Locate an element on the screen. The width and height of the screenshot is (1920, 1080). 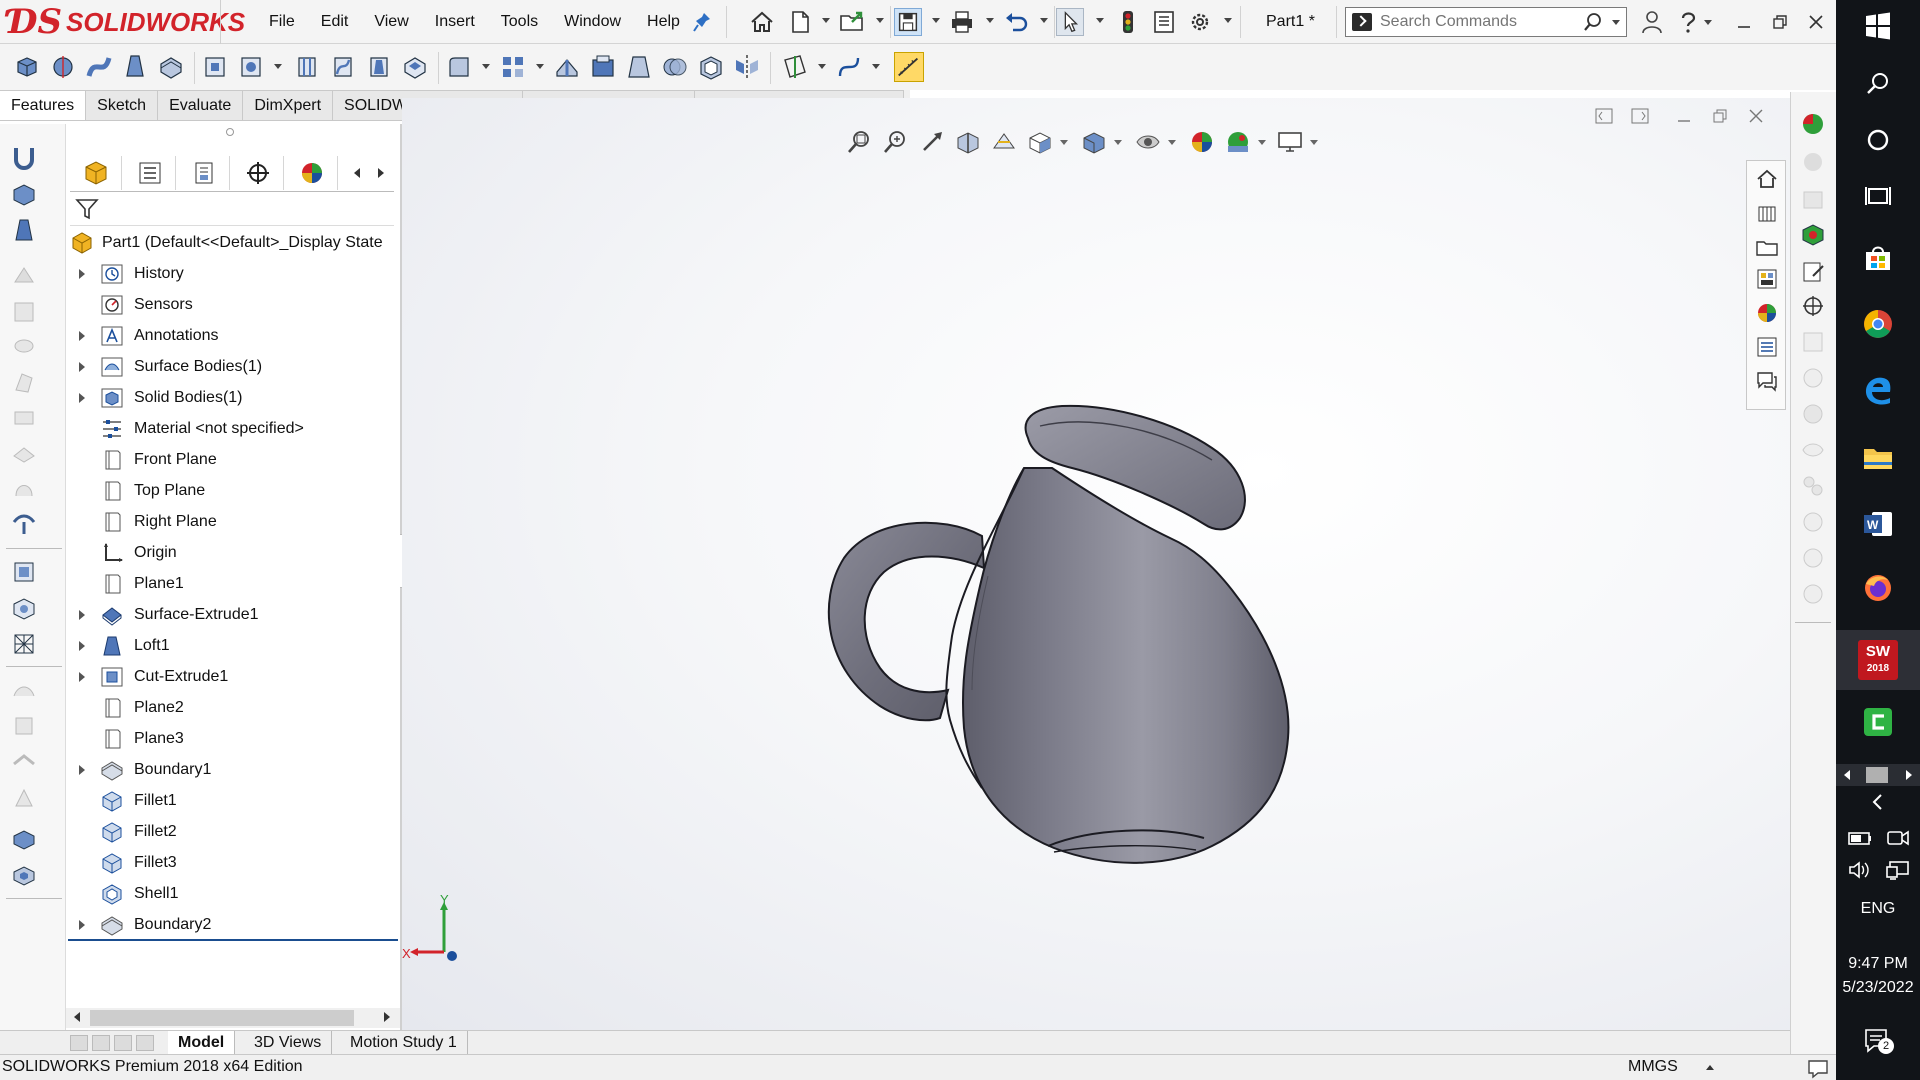
custom-properties-list-icon is located at coordinates (1767, 347).